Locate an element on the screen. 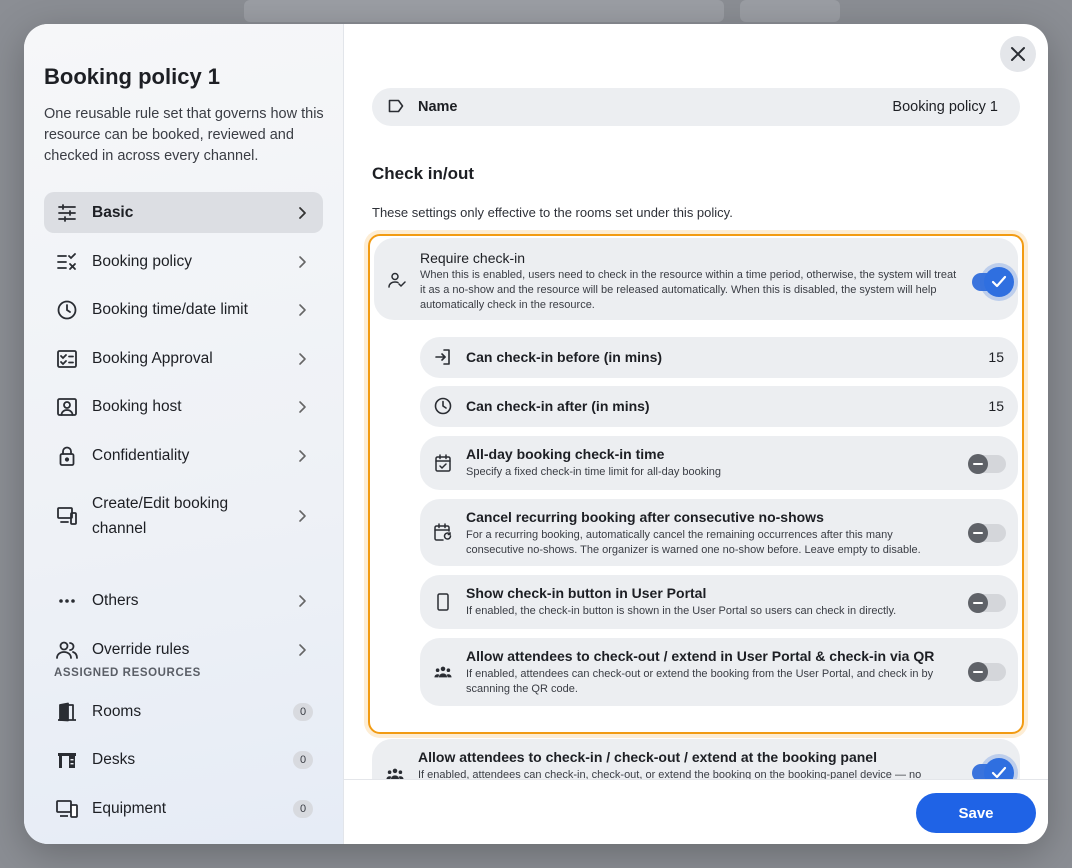 The width and height of the screenshot is (1072, 868). setting-title: Can check-in before (in mins) is located at coordinates (564, 357).